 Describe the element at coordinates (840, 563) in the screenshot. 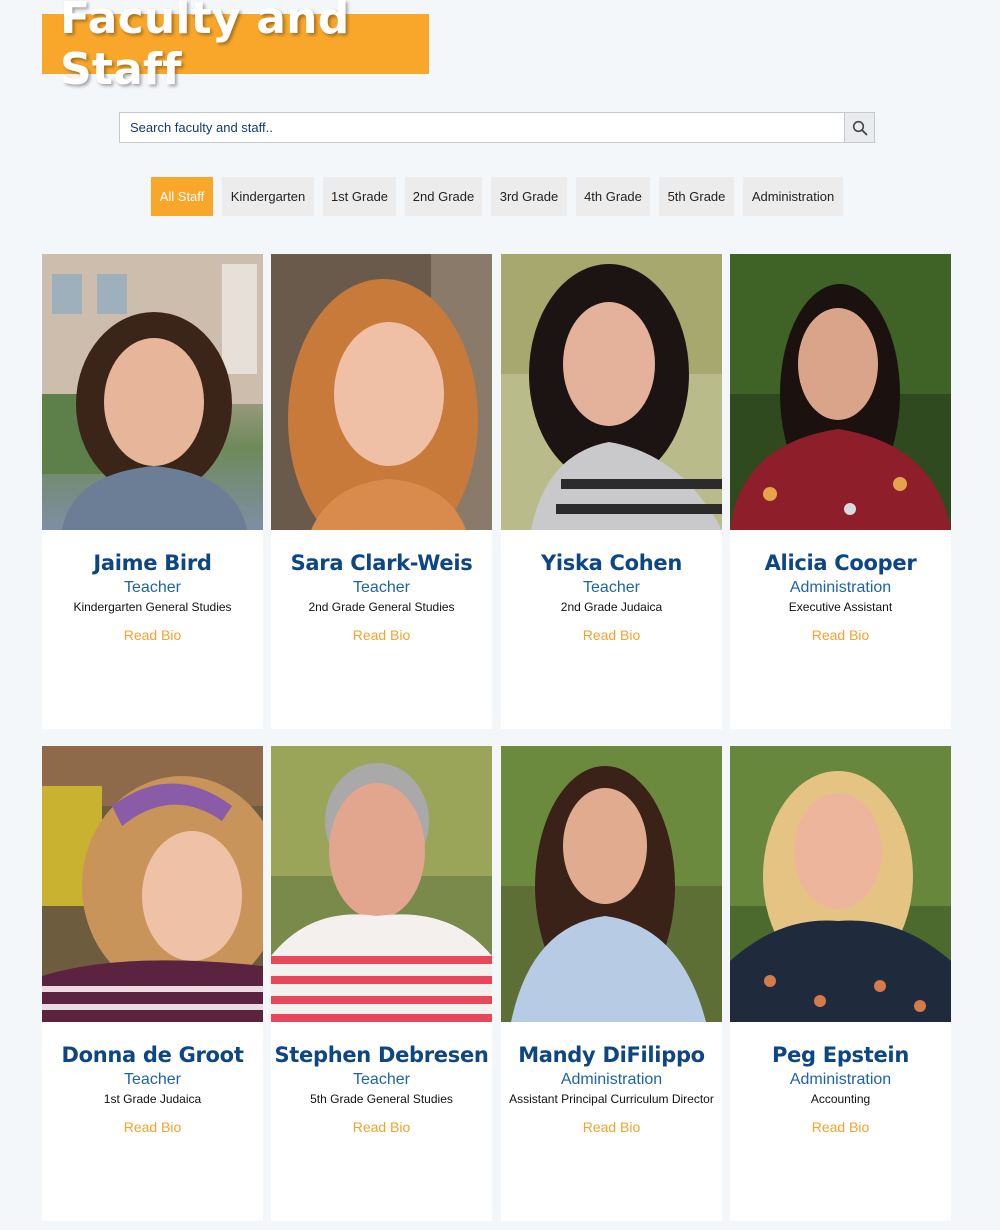

I see `staff-name: Alicia Cooper` at that location.